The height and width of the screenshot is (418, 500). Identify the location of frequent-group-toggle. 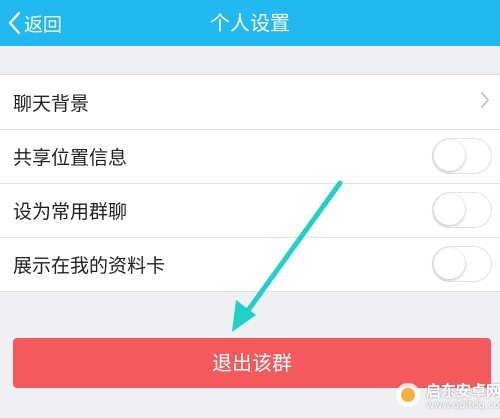
(462, 210).